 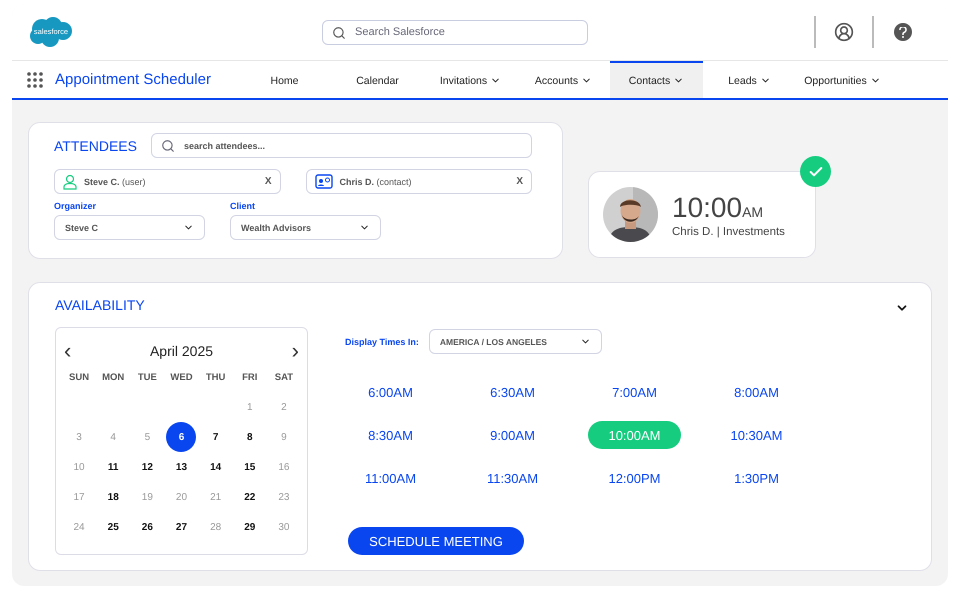 What do you see at coordinates (243, 206) in the screenshot?
I see `field-label: Client` at bounding box center [243, 206].